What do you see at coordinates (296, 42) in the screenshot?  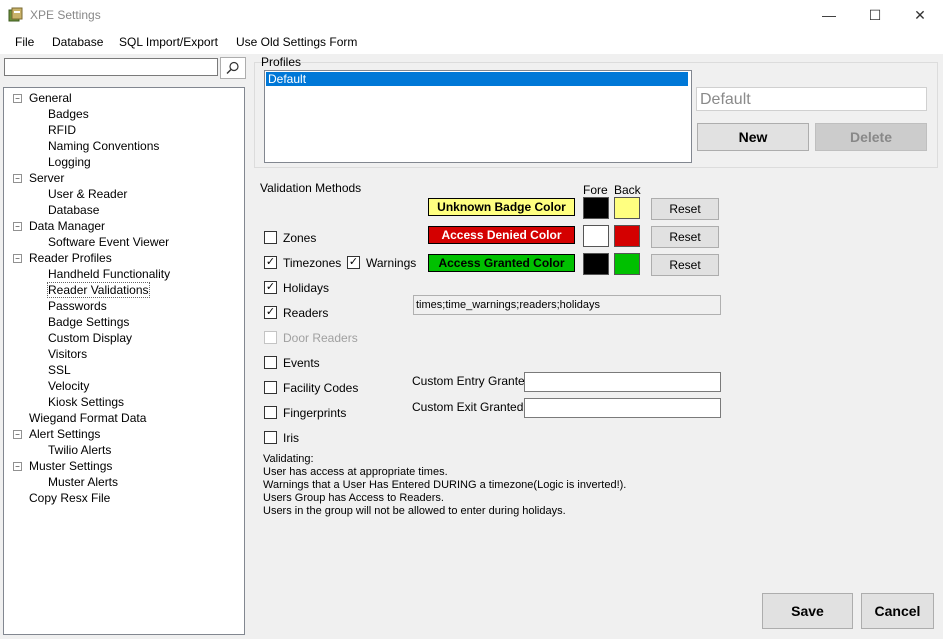 I see `menu-use-old-settings-form: Use Old Settings Form` at bounding box center [296, 42].